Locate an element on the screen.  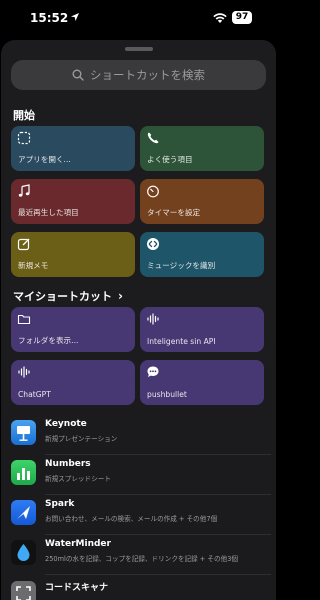
tile-label: ChatGPT is located at coordinates (34, 394).